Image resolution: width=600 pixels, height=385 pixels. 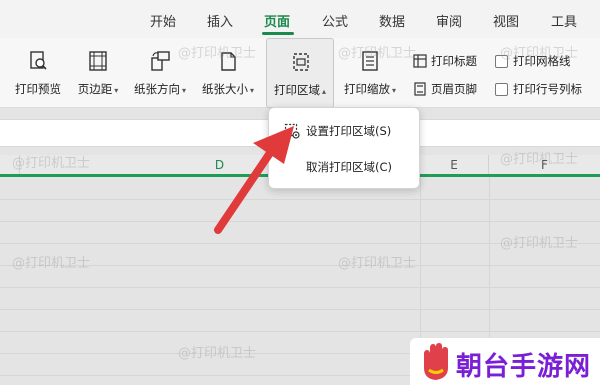 I want to click on orientation-label: 纸张方向, so click(x=156, y=89).